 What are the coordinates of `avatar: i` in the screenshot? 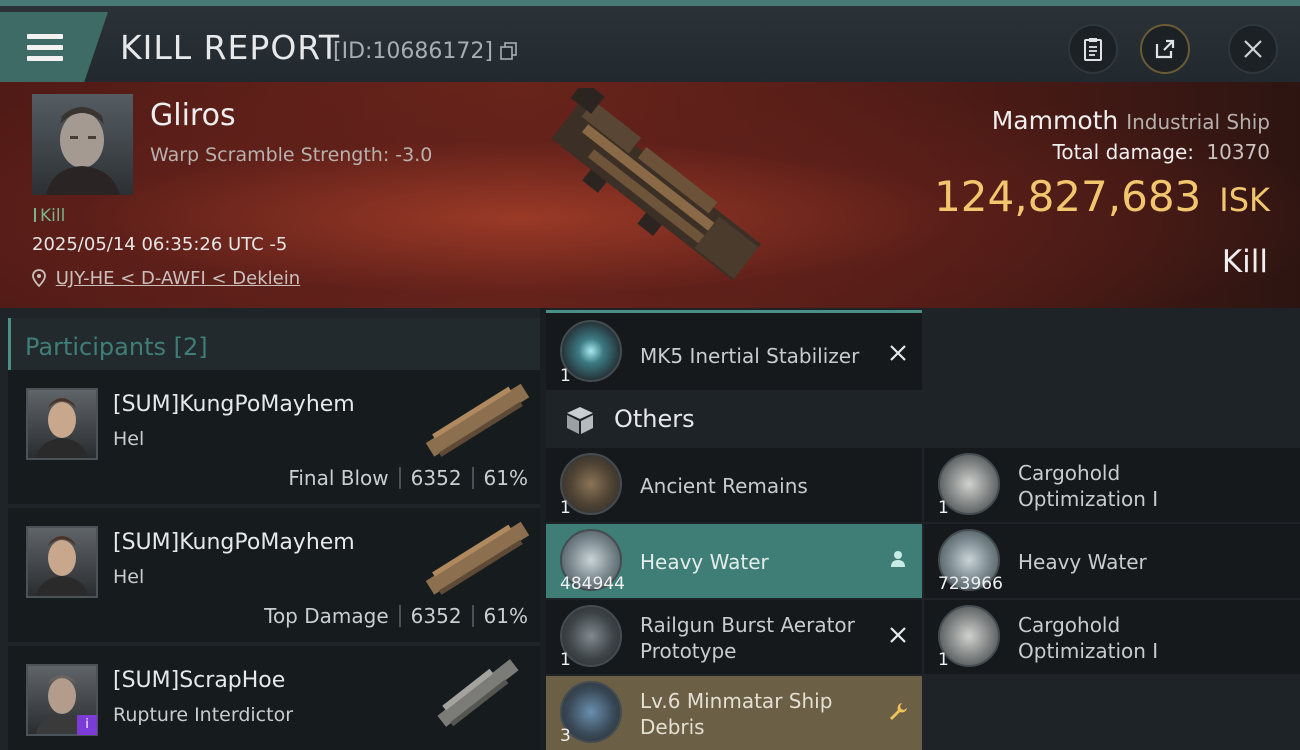 It's located at (62, 700).